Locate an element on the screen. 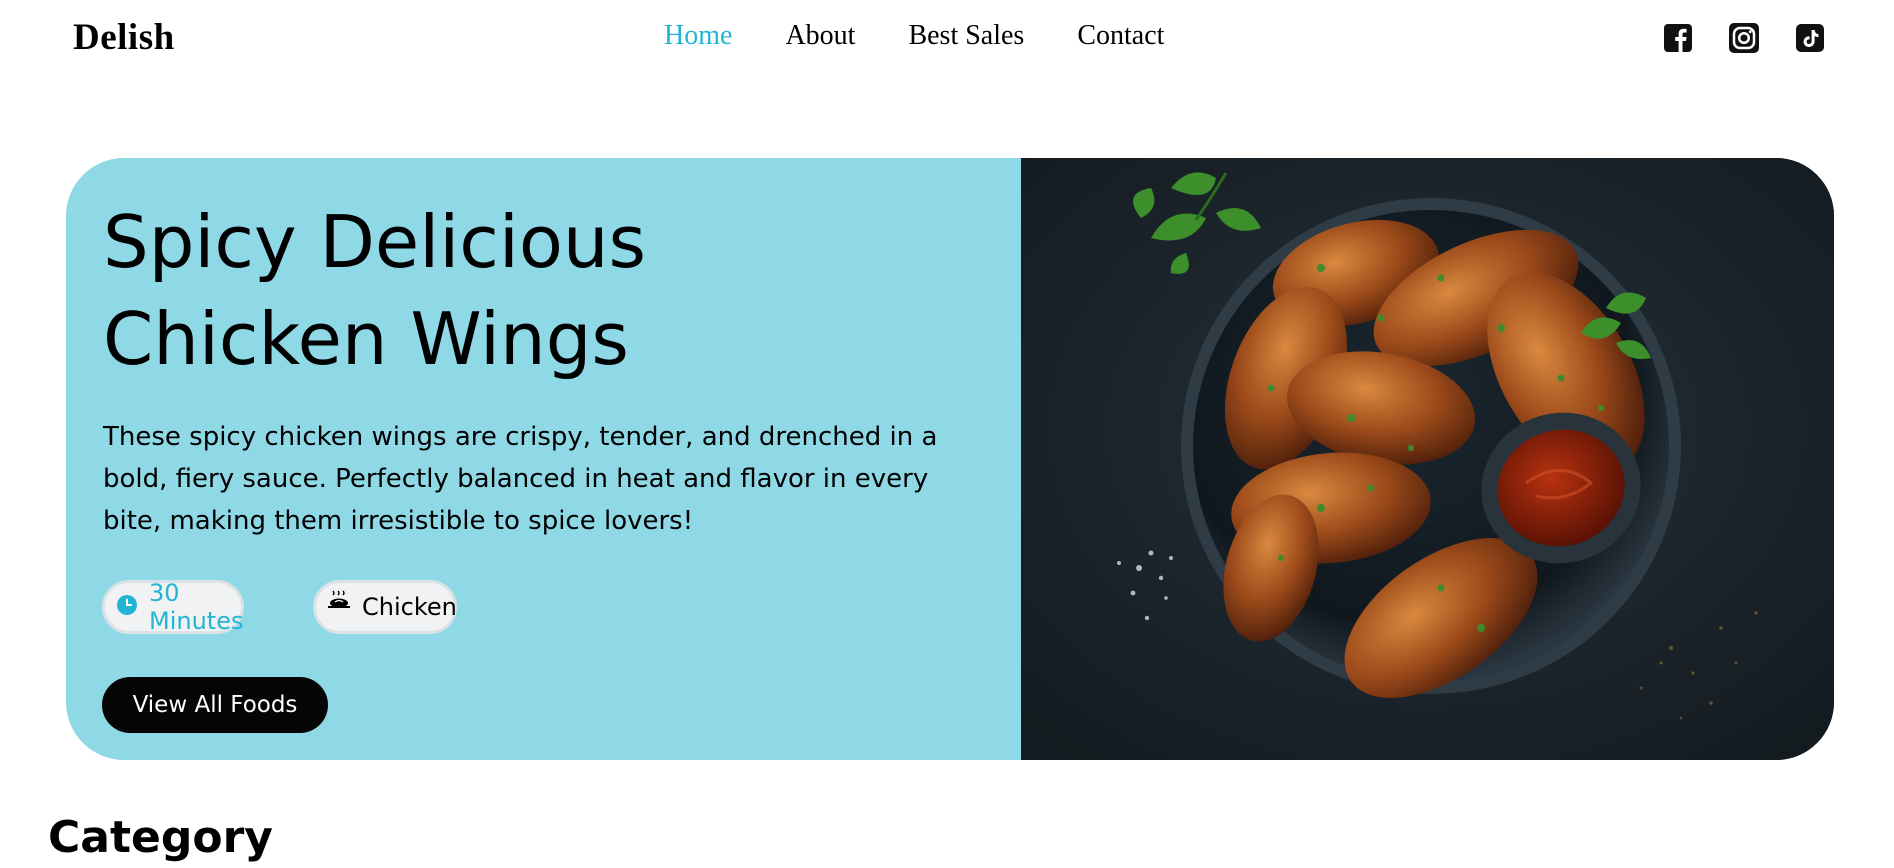 The width and height of the screenshot is (1894, 868). cook-time-badge: 30 Minutes is located at coordinates (173, 607).